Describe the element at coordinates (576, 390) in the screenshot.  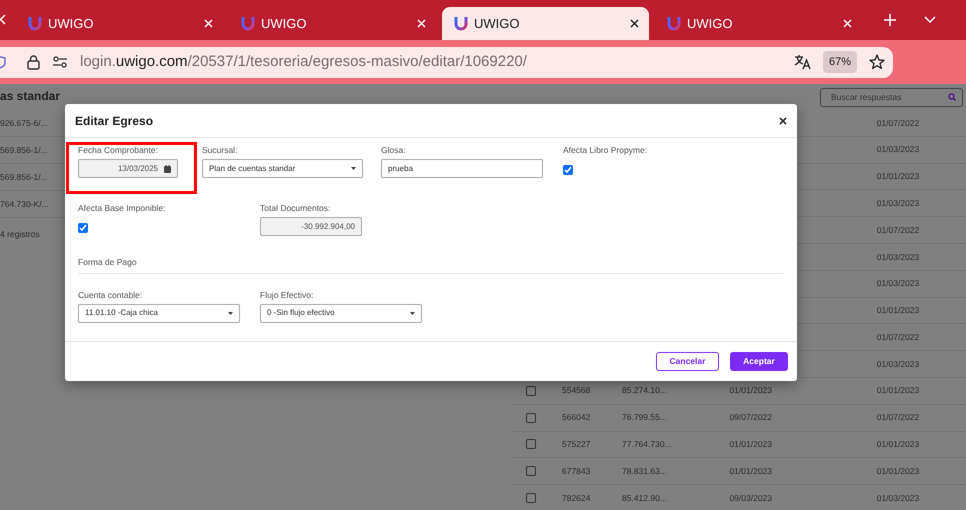
I see `table-cell: 554568` at that location.